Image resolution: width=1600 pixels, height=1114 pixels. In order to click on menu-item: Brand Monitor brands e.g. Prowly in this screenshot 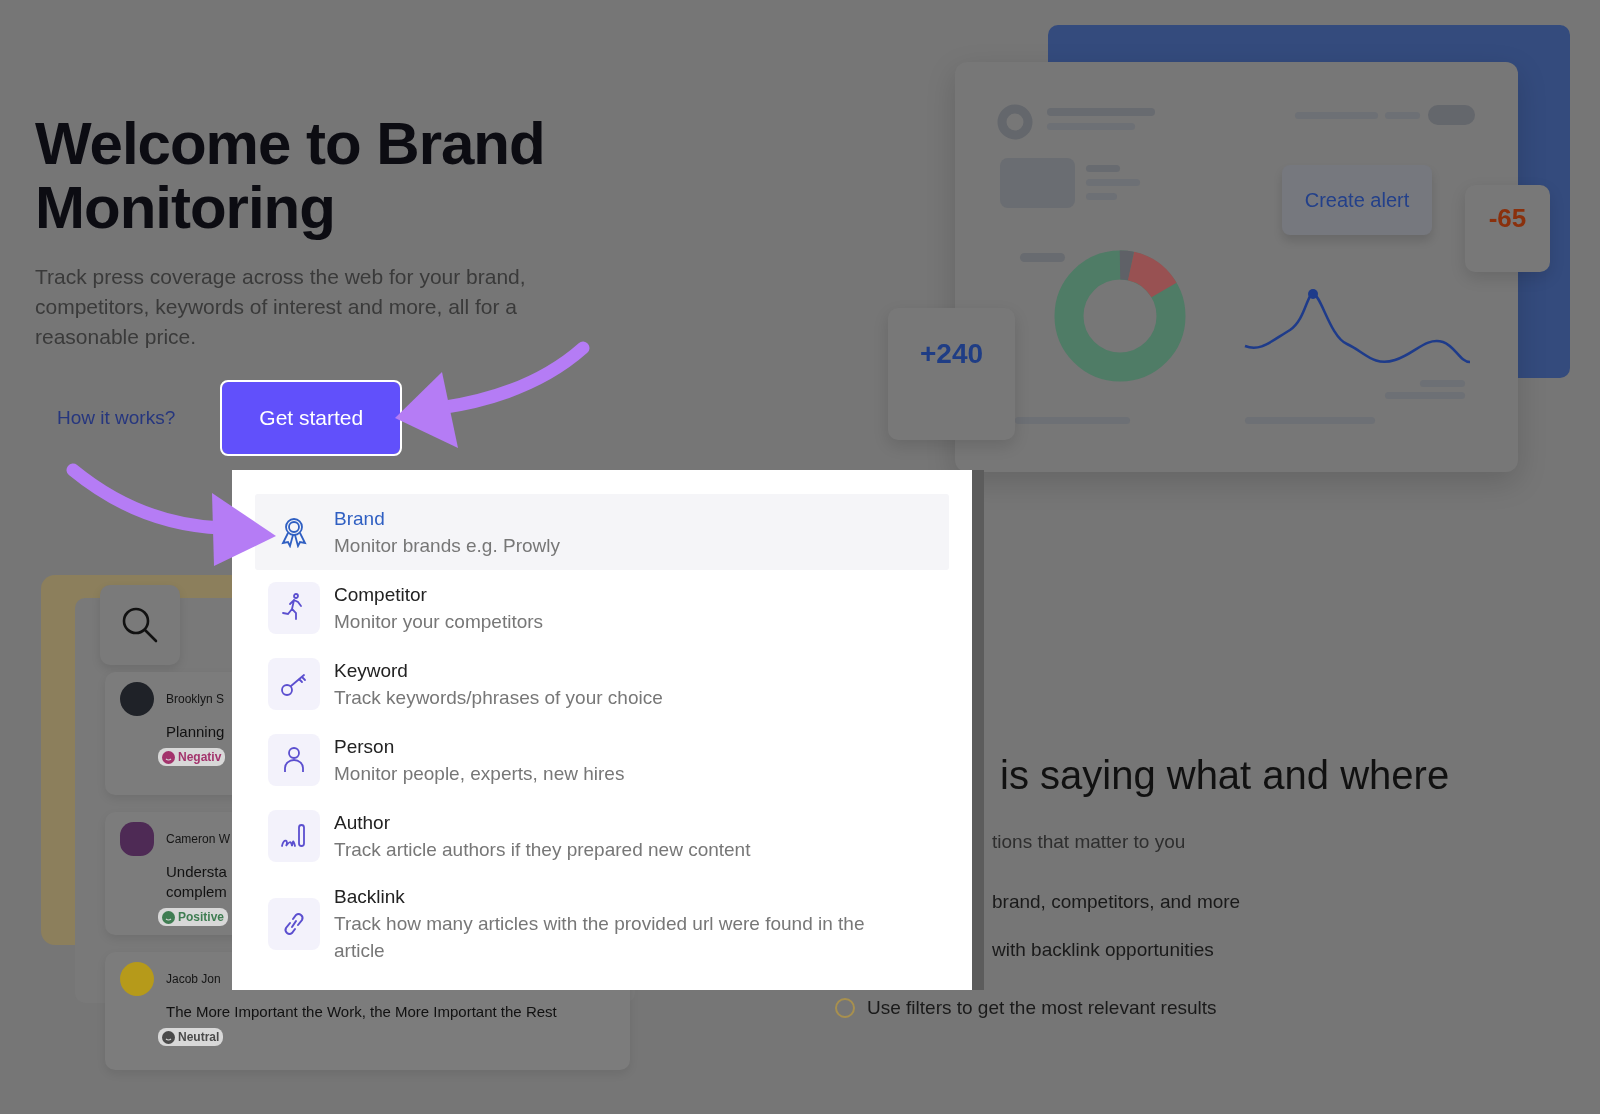, I will do `click(602, 532)`.